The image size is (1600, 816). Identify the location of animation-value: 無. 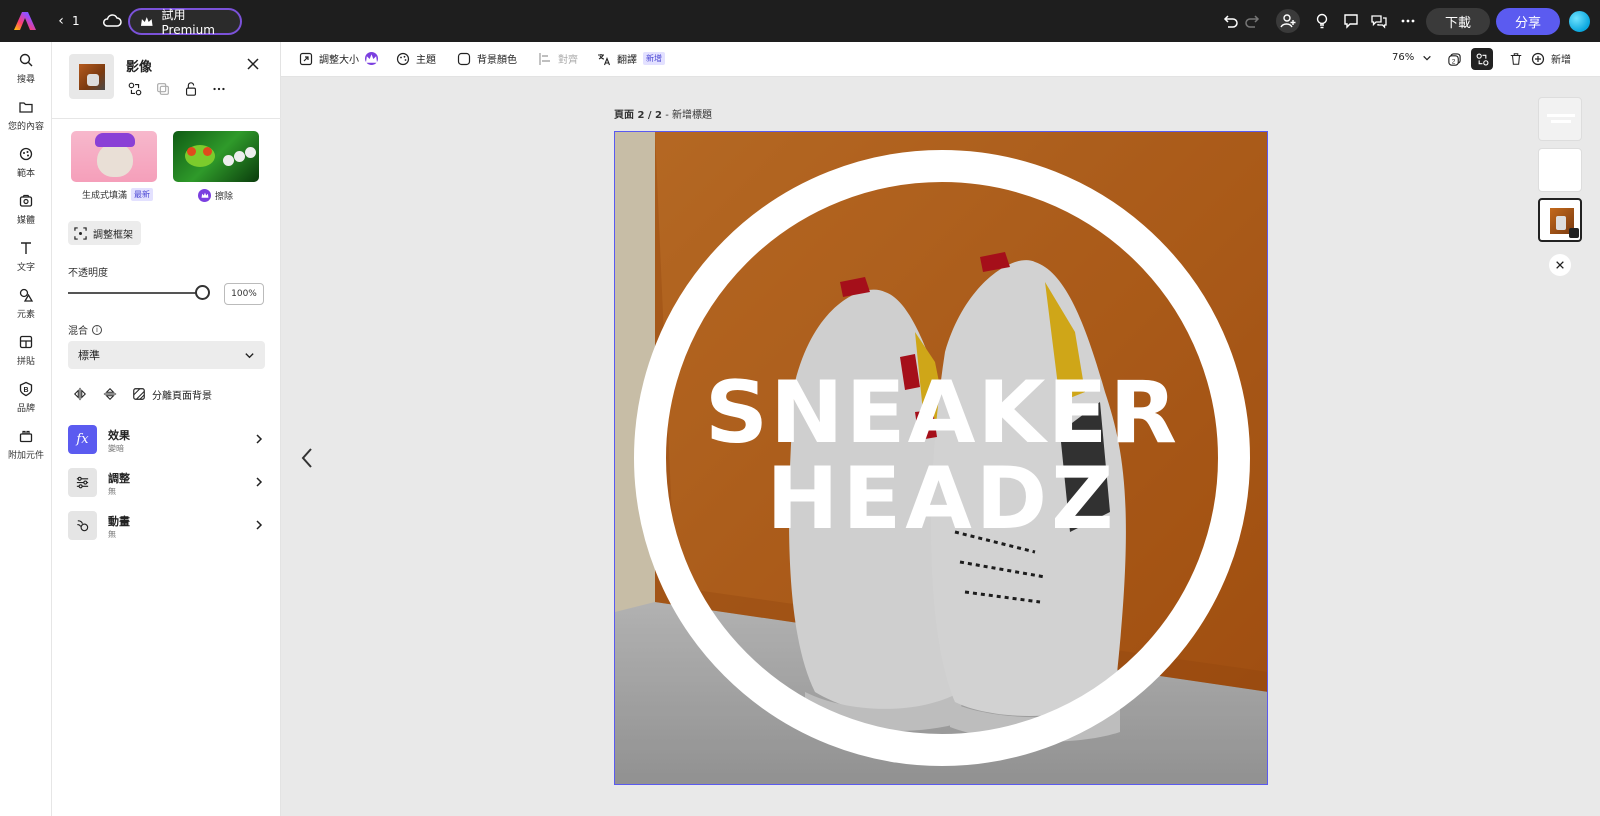
(112, 534).